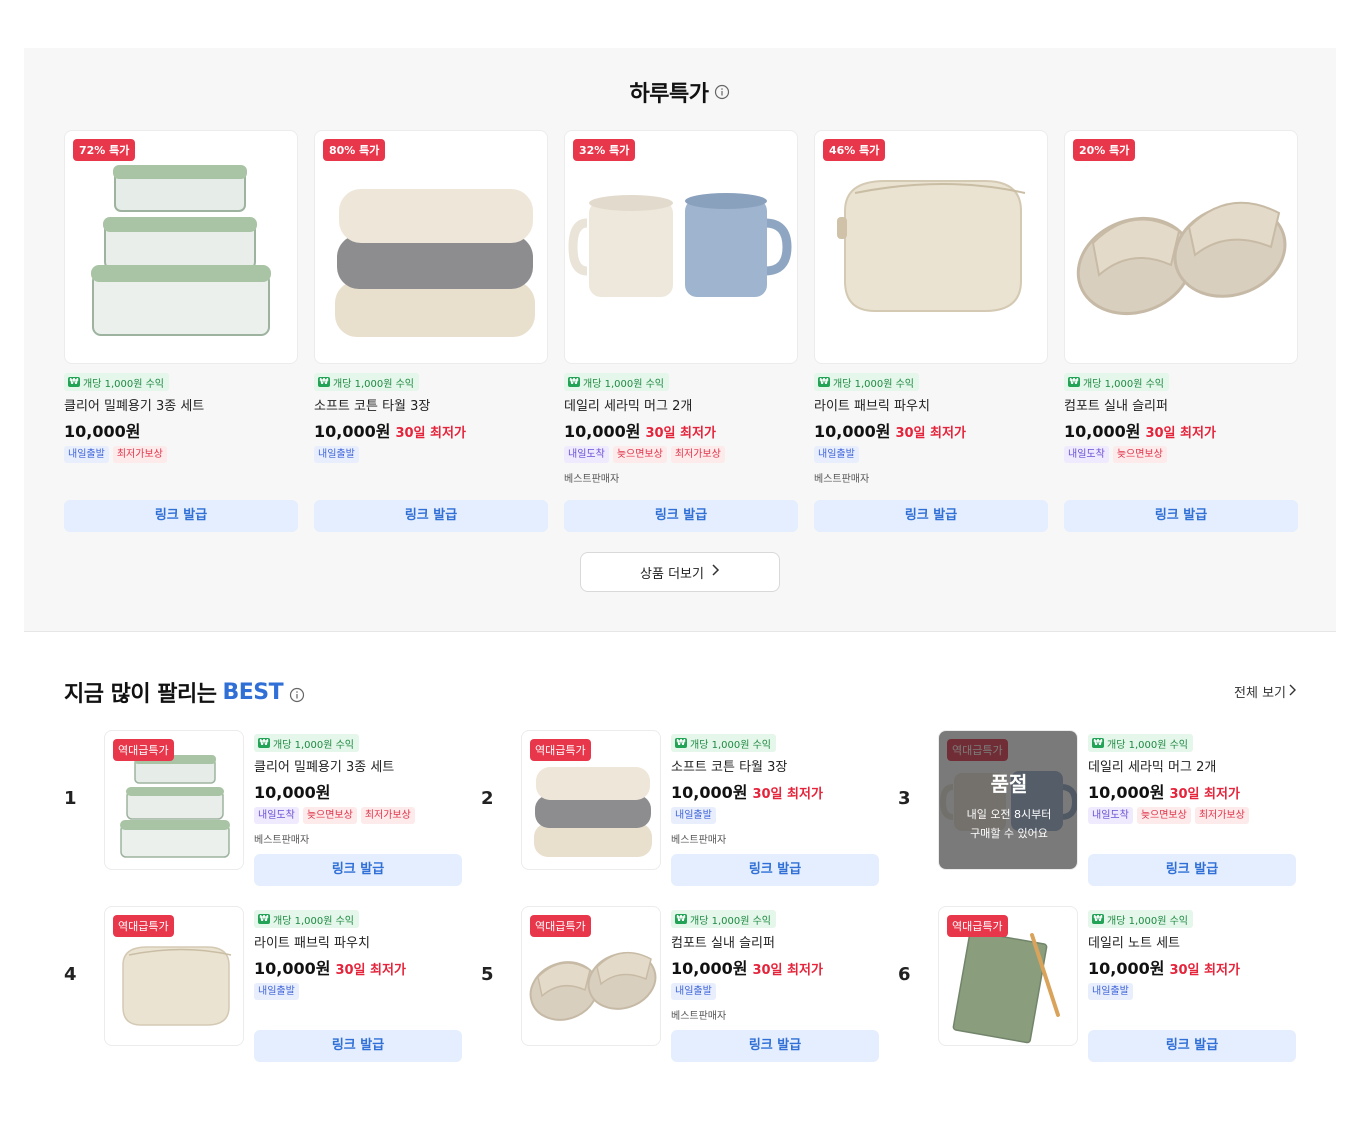 Image resolution: width=1360 pixels, height=1133 pixels. What do you see at coordinates (70, 798) in the screenshot?
I see `rank-number: 1` at bounding box center [70, 798].